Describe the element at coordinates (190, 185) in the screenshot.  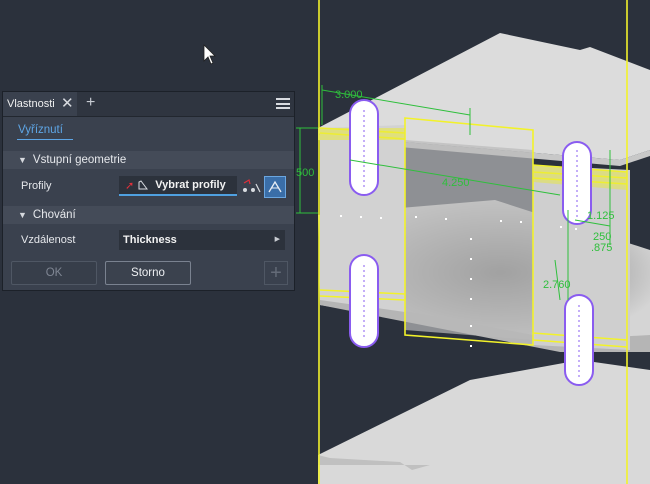
I see `select-profiles-label: Vybrat profily` at that location.